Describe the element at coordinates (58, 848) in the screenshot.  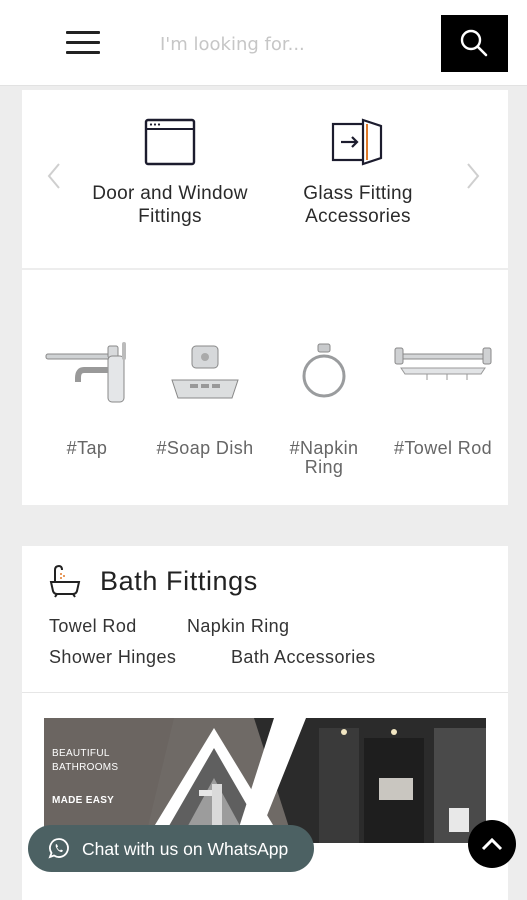
I see `whatsapp-icon` at that location.